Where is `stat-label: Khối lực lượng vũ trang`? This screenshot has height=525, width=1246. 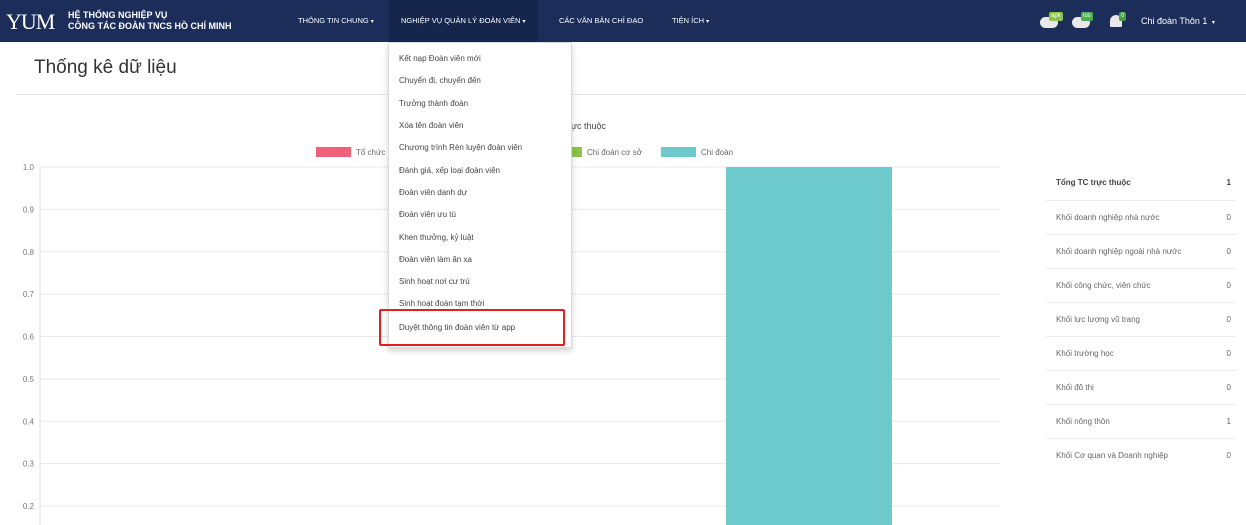 stat-label: Khối lực lượng vũ trang is located at coordinates (1098, 319).